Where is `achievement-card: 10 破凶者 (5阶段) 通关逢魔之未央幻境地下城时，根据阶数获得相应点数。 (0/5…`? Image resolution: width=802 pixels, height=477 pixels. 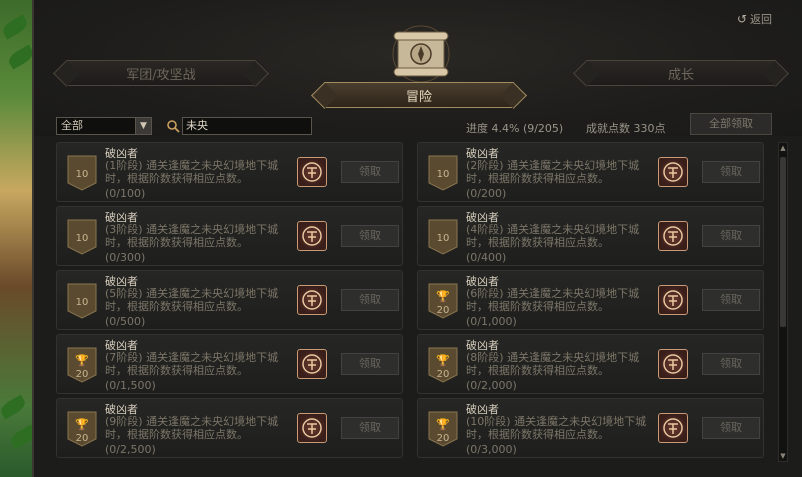
achievement-card: 10 破凶者 (5阶段) 通关逢魔之未央幻境地下城时，根据阶数获得相应点数。 (0/5… is located at coordinates (229, 300).